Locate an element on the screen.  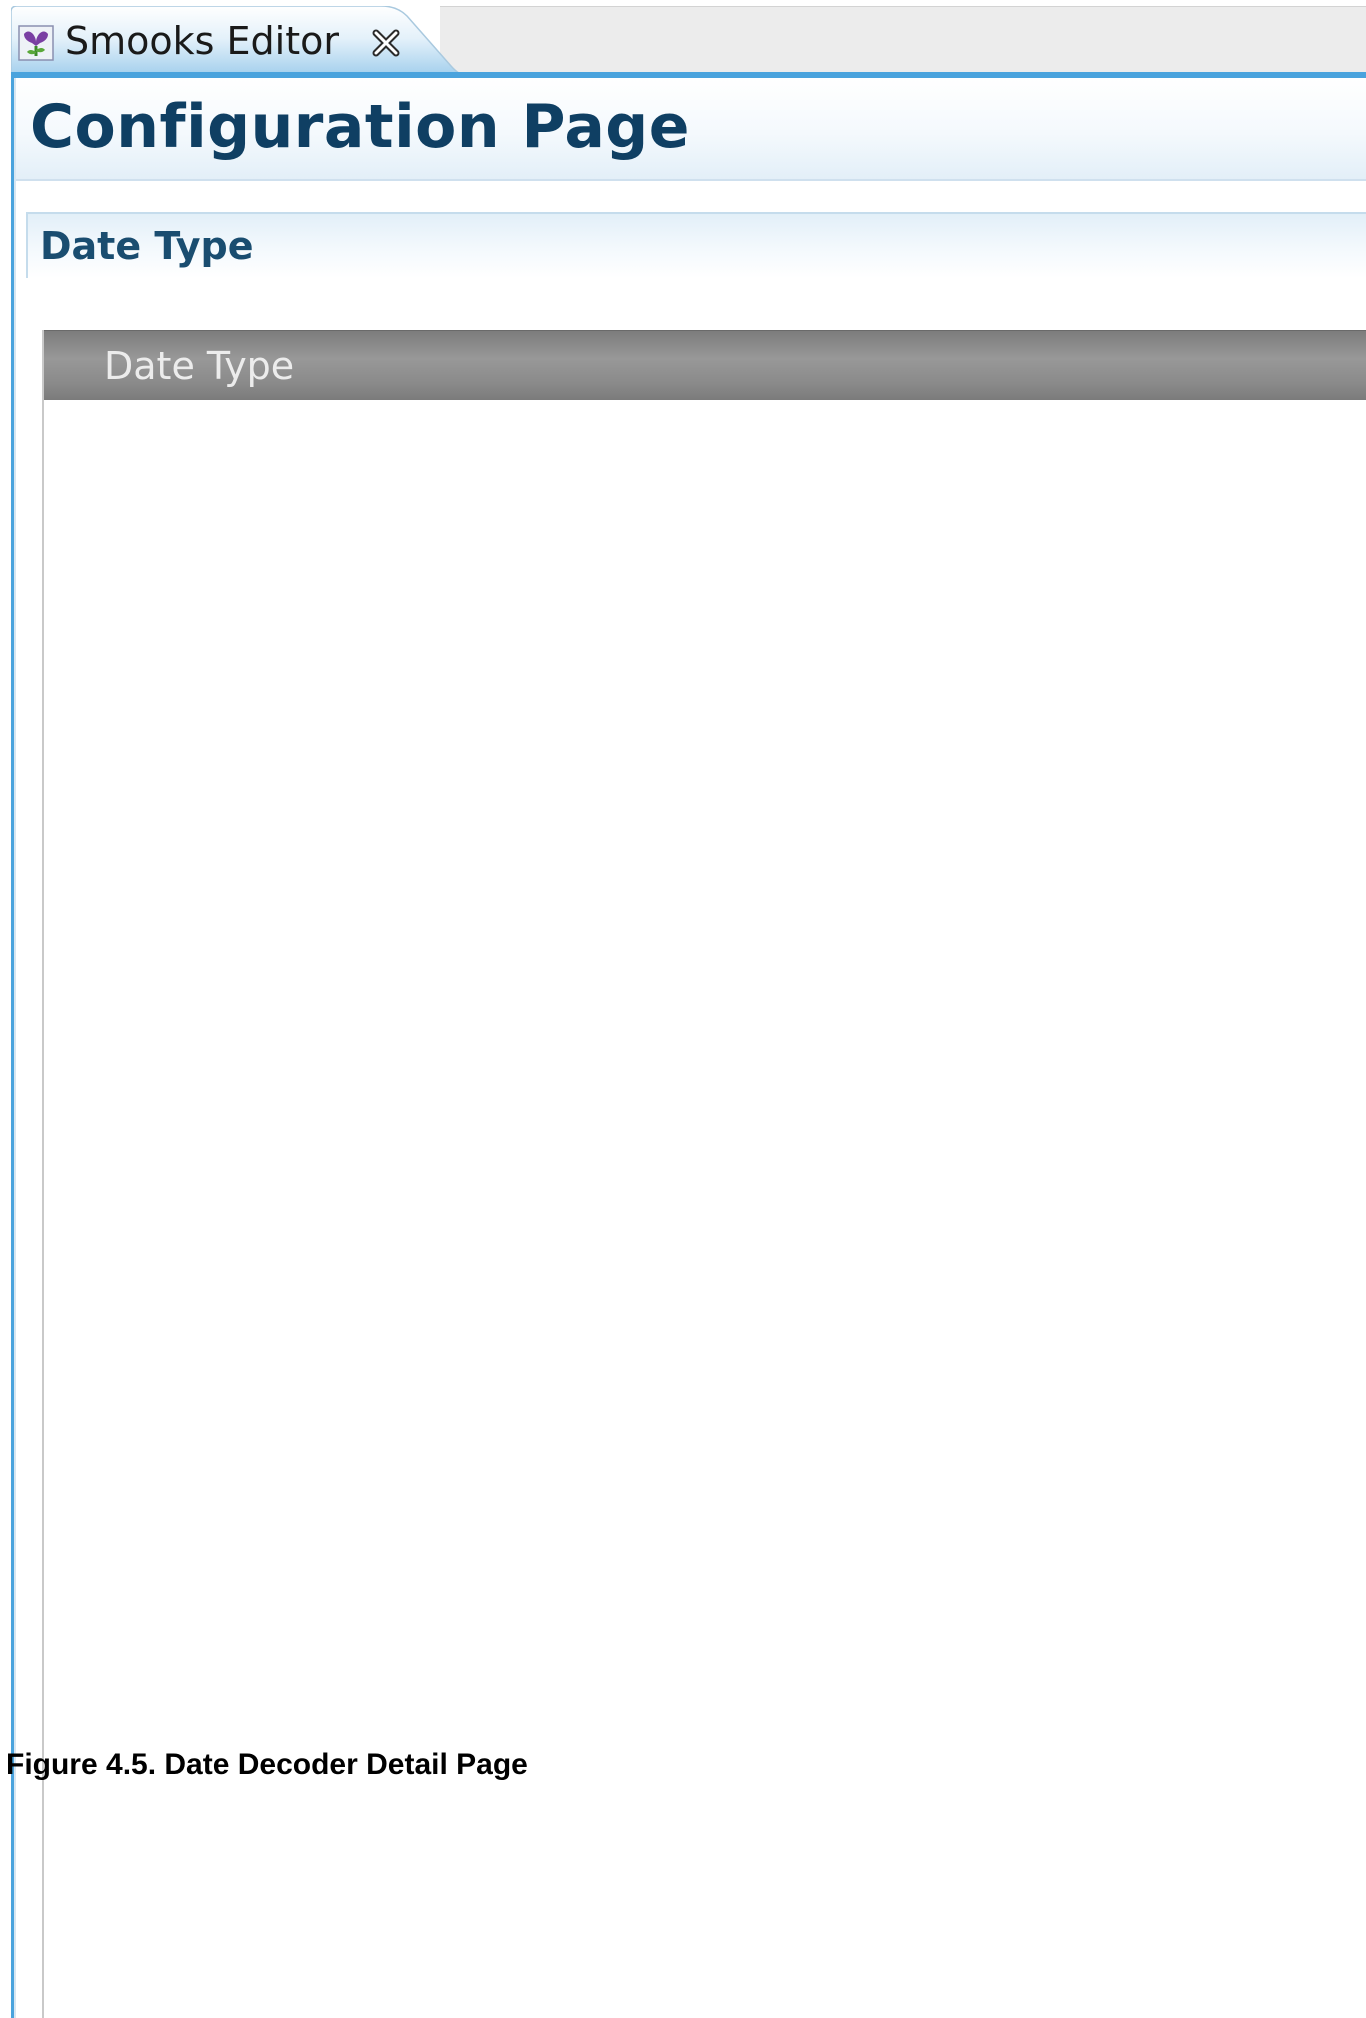
editor-tab-strip: Smooks Editor is located at coordinates (683, 39).